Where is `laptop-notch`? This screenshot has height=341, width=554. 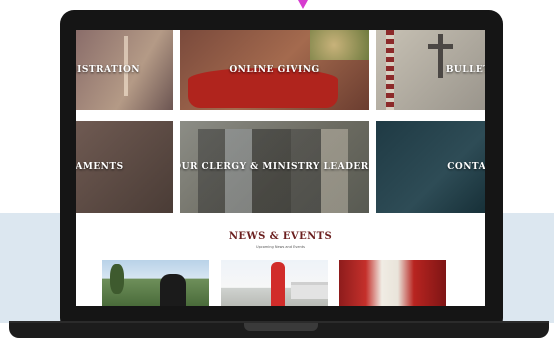 laptop-notch is located at coordinates (281, 327).